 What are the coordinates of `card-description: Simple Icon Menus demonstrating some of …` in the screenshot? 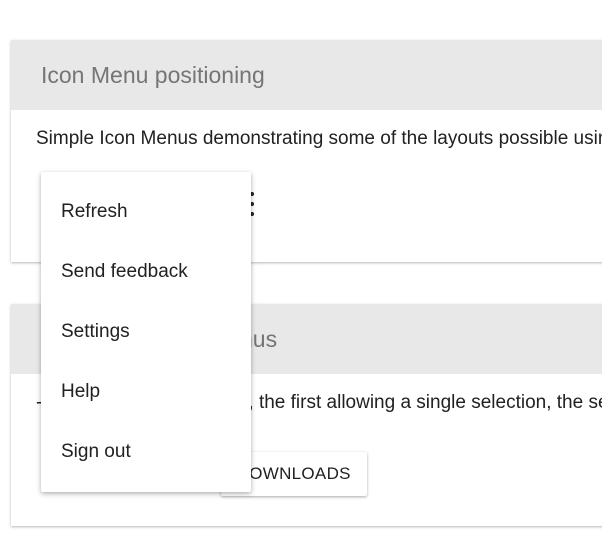 It's located at (319, 138).